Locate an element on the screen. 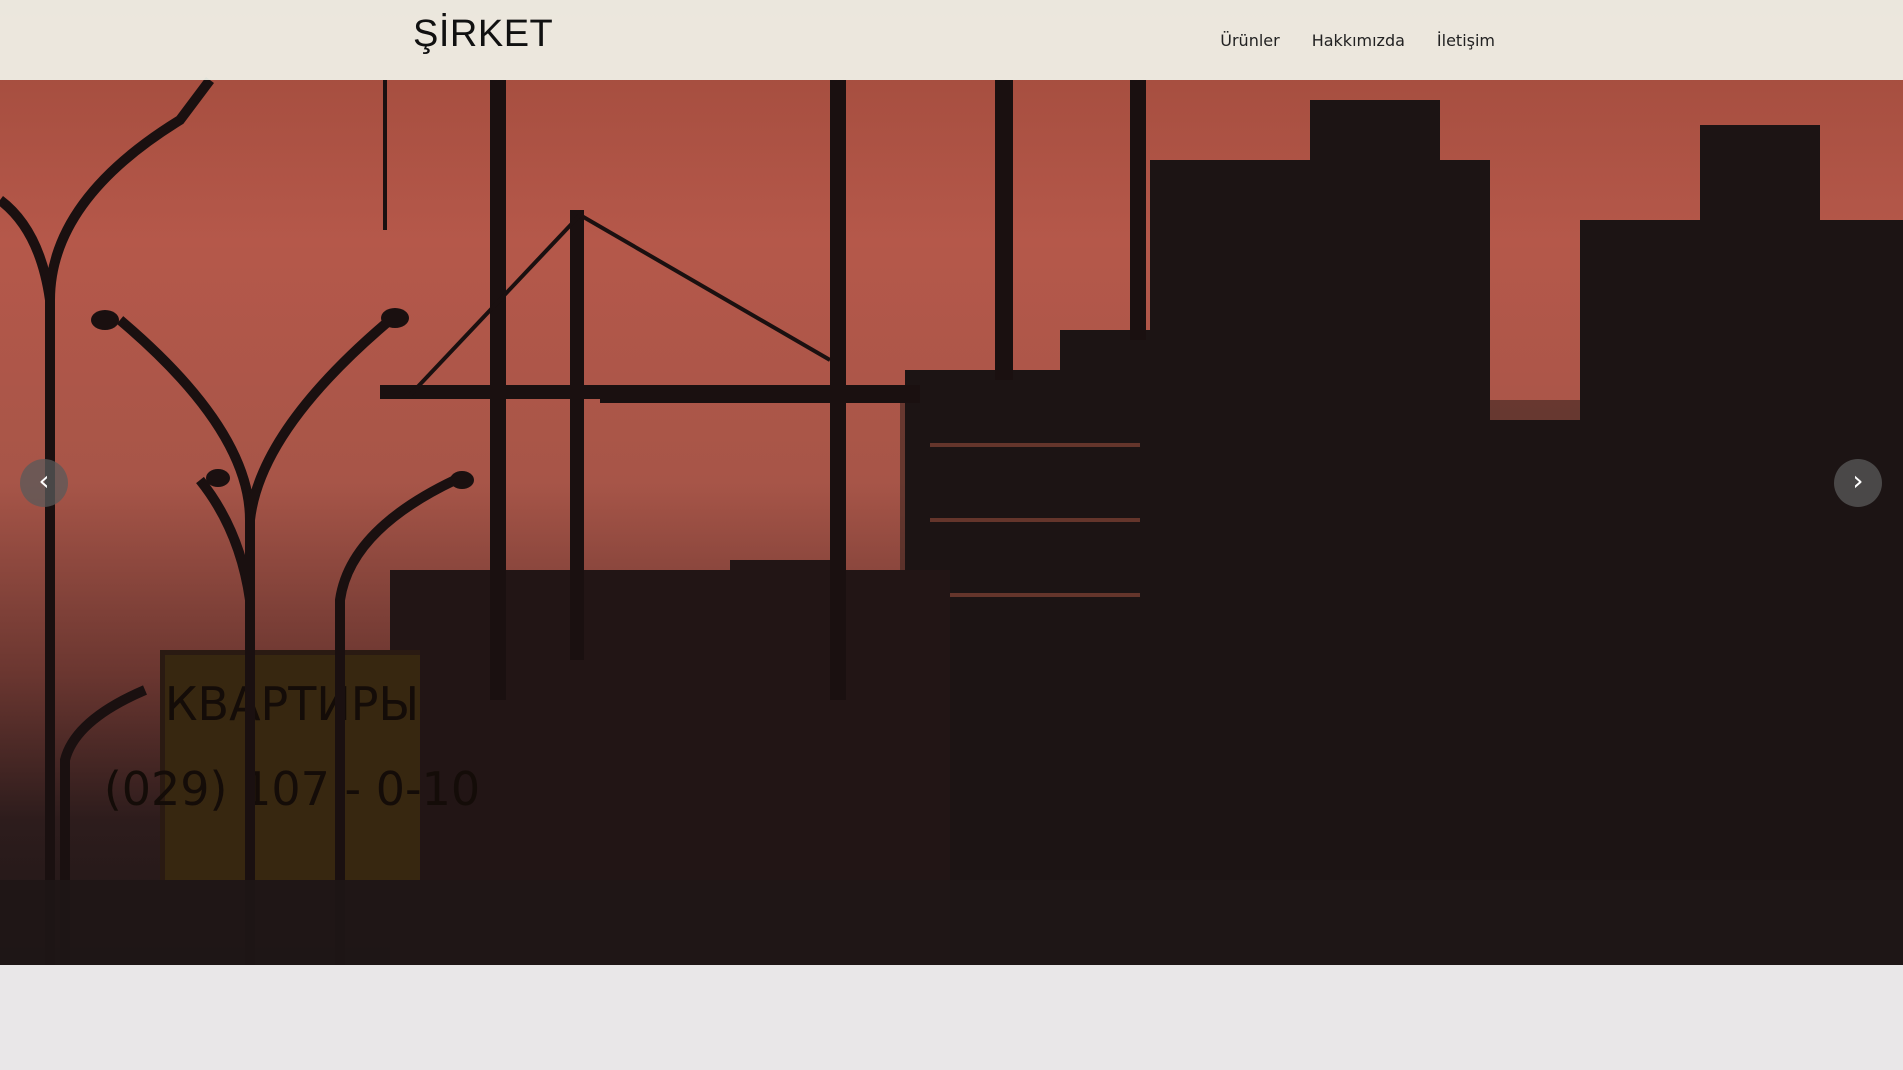 This screenshot has width=1903, height=1070. slider-next-button: › is located at coordinates (1858, 483).